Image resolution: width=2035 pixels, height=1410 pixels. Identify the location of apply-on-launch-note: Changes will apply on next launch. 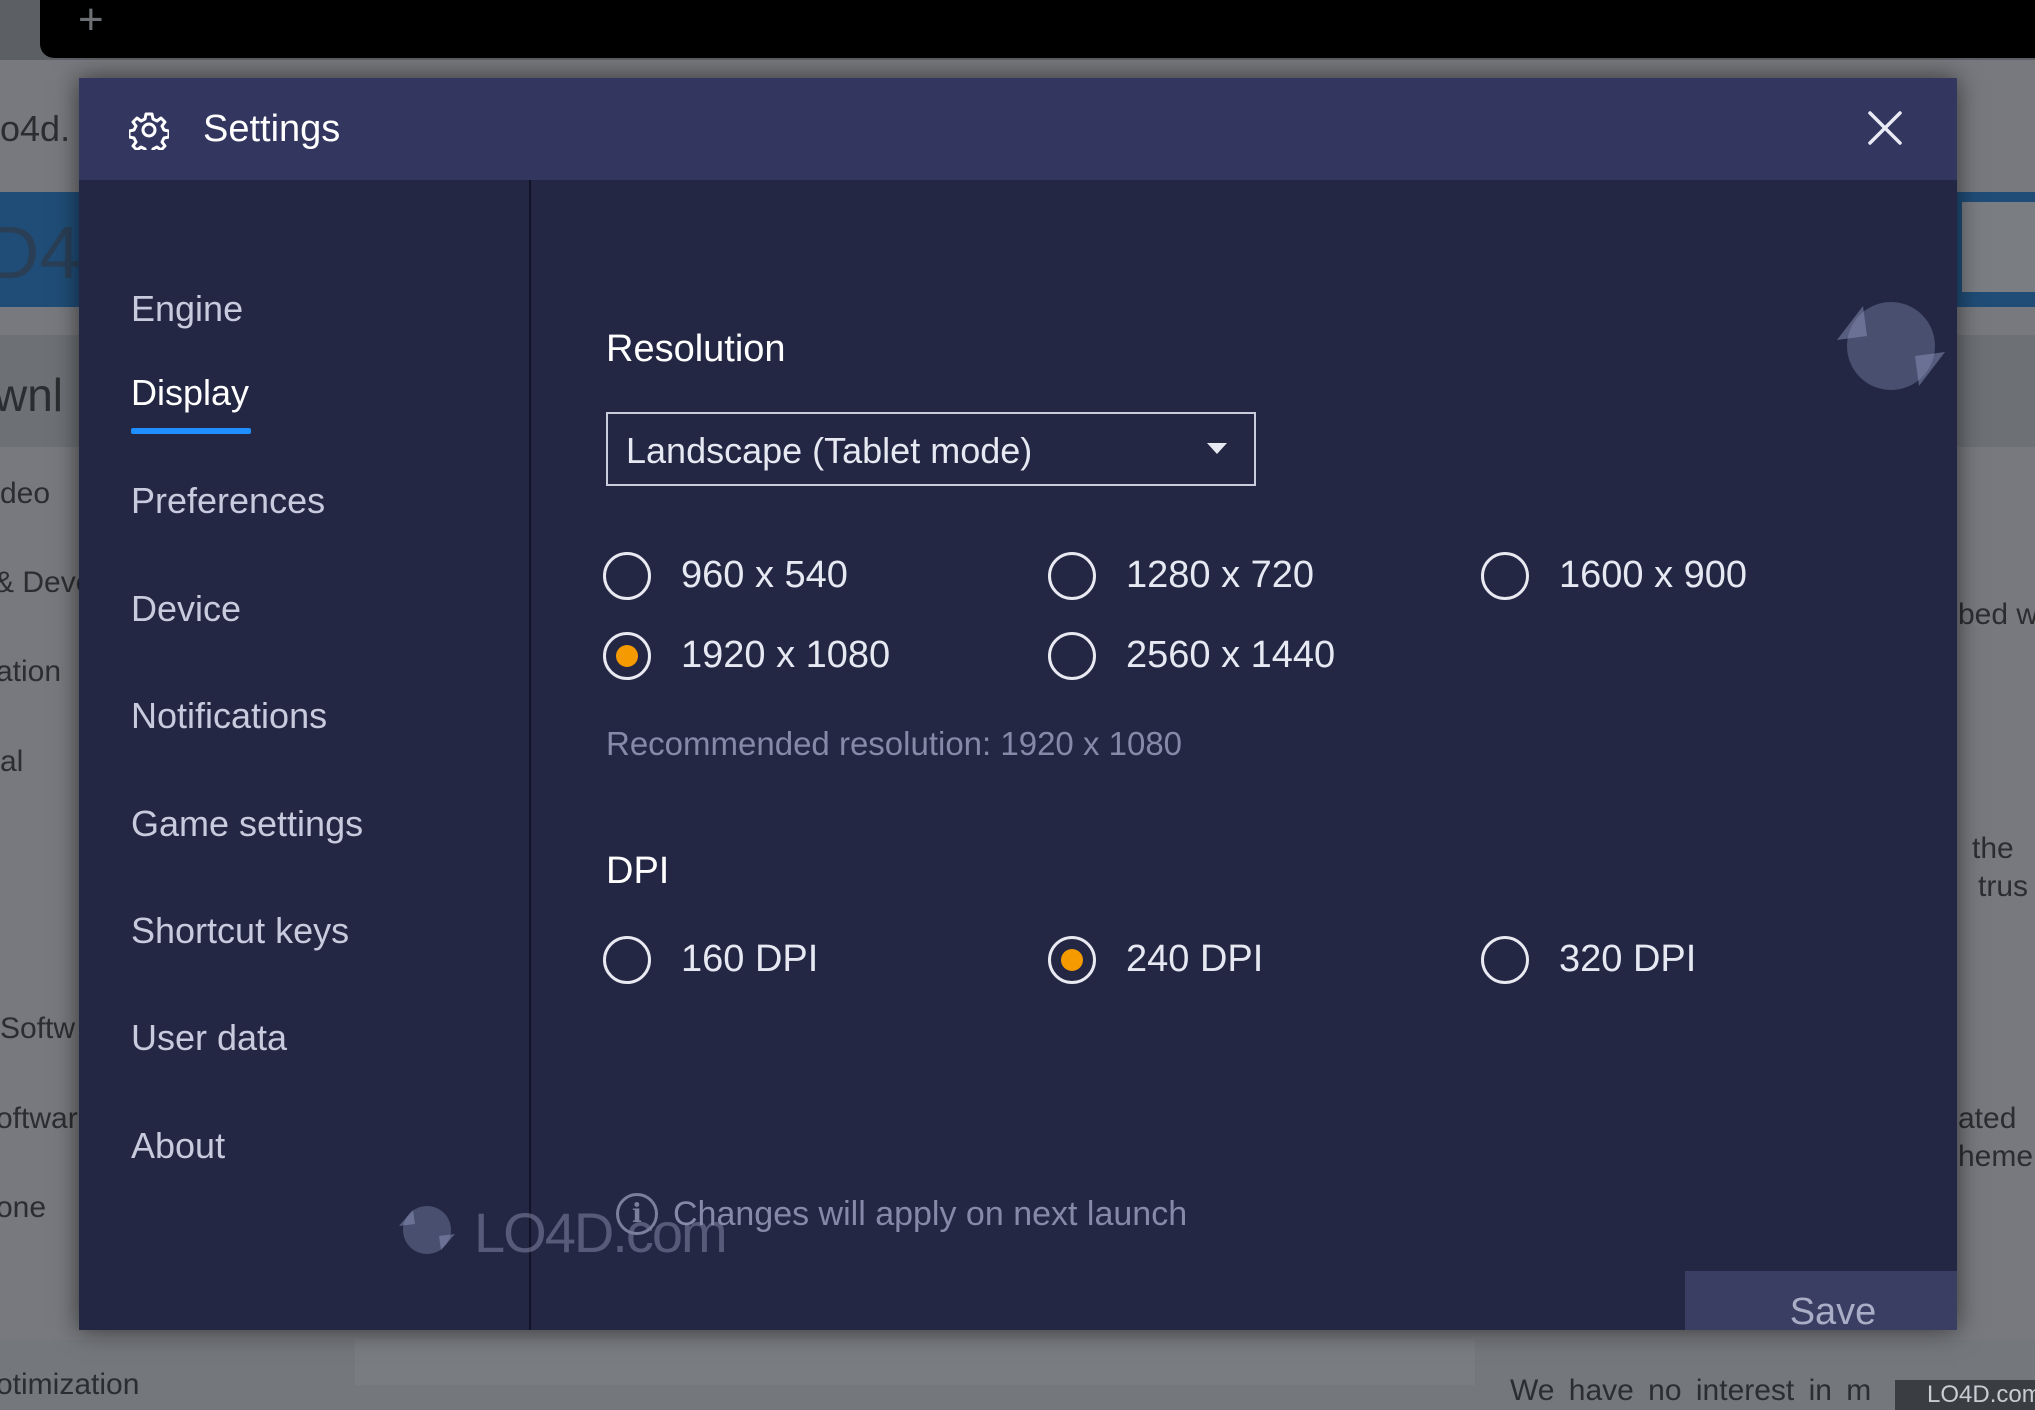
(930, 1214).